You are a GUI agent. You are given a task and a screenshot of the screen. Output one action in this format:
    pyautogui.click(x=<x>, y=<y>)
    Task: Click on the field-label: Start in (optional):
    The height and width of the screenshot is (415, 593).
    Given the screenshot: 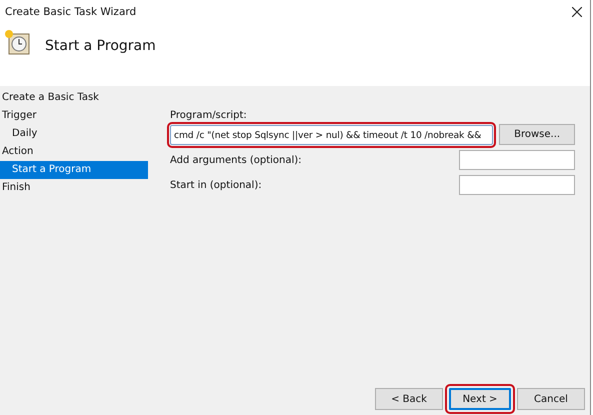 What is the action you would take?
    pyautogui.click(x=216, y=185)
    